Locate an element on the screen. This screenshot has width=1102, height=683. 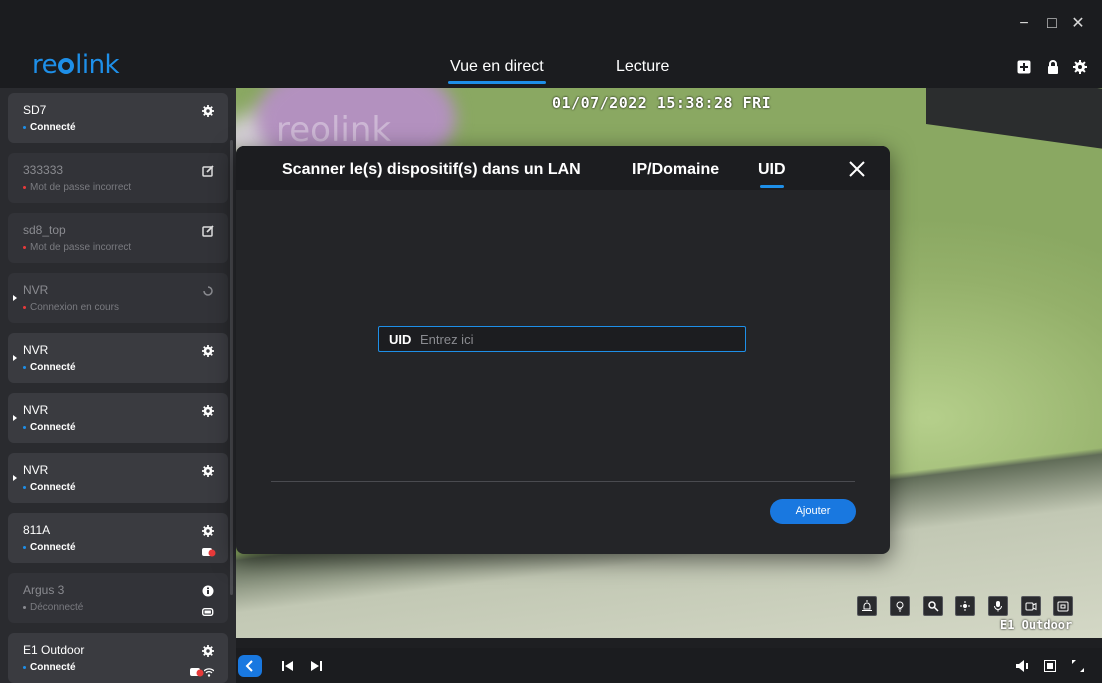
device-card: sd8_top Mot de passe incorrect is located at coordinates (118, 238).